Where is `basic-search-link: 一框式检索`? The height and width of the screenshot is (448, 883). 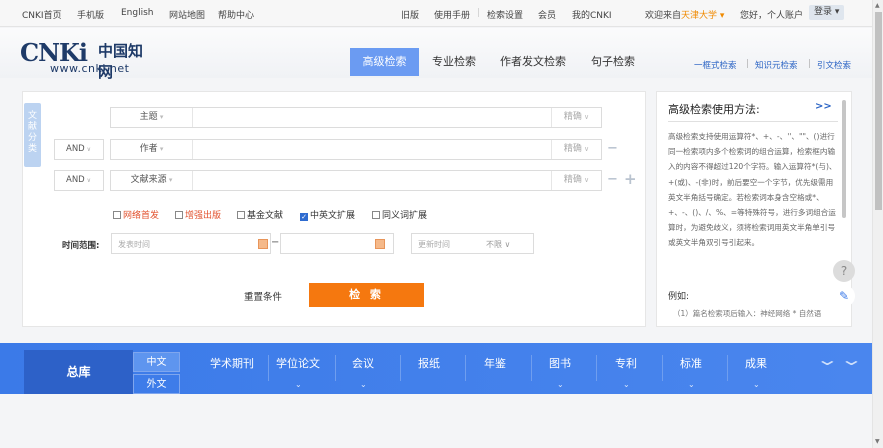 basic-search-link: 一框式检索 is located at coordinates (715, 65).